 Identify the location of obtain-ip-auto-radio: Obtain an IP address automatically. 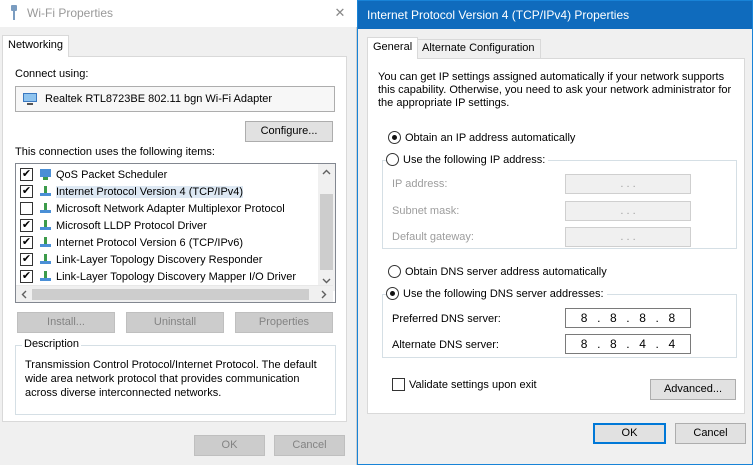
(481, 137).